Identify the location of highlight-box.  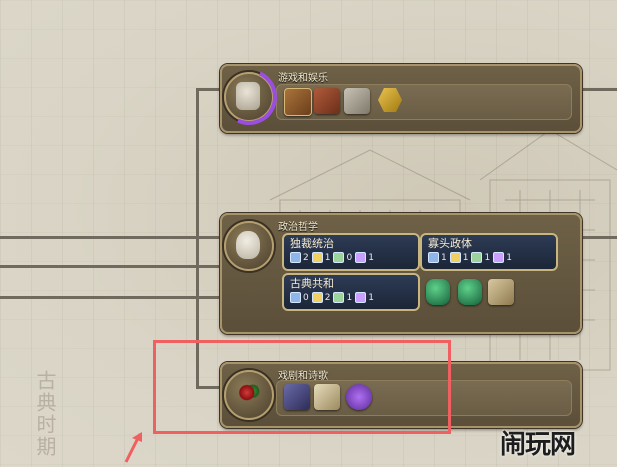
(302, 387).